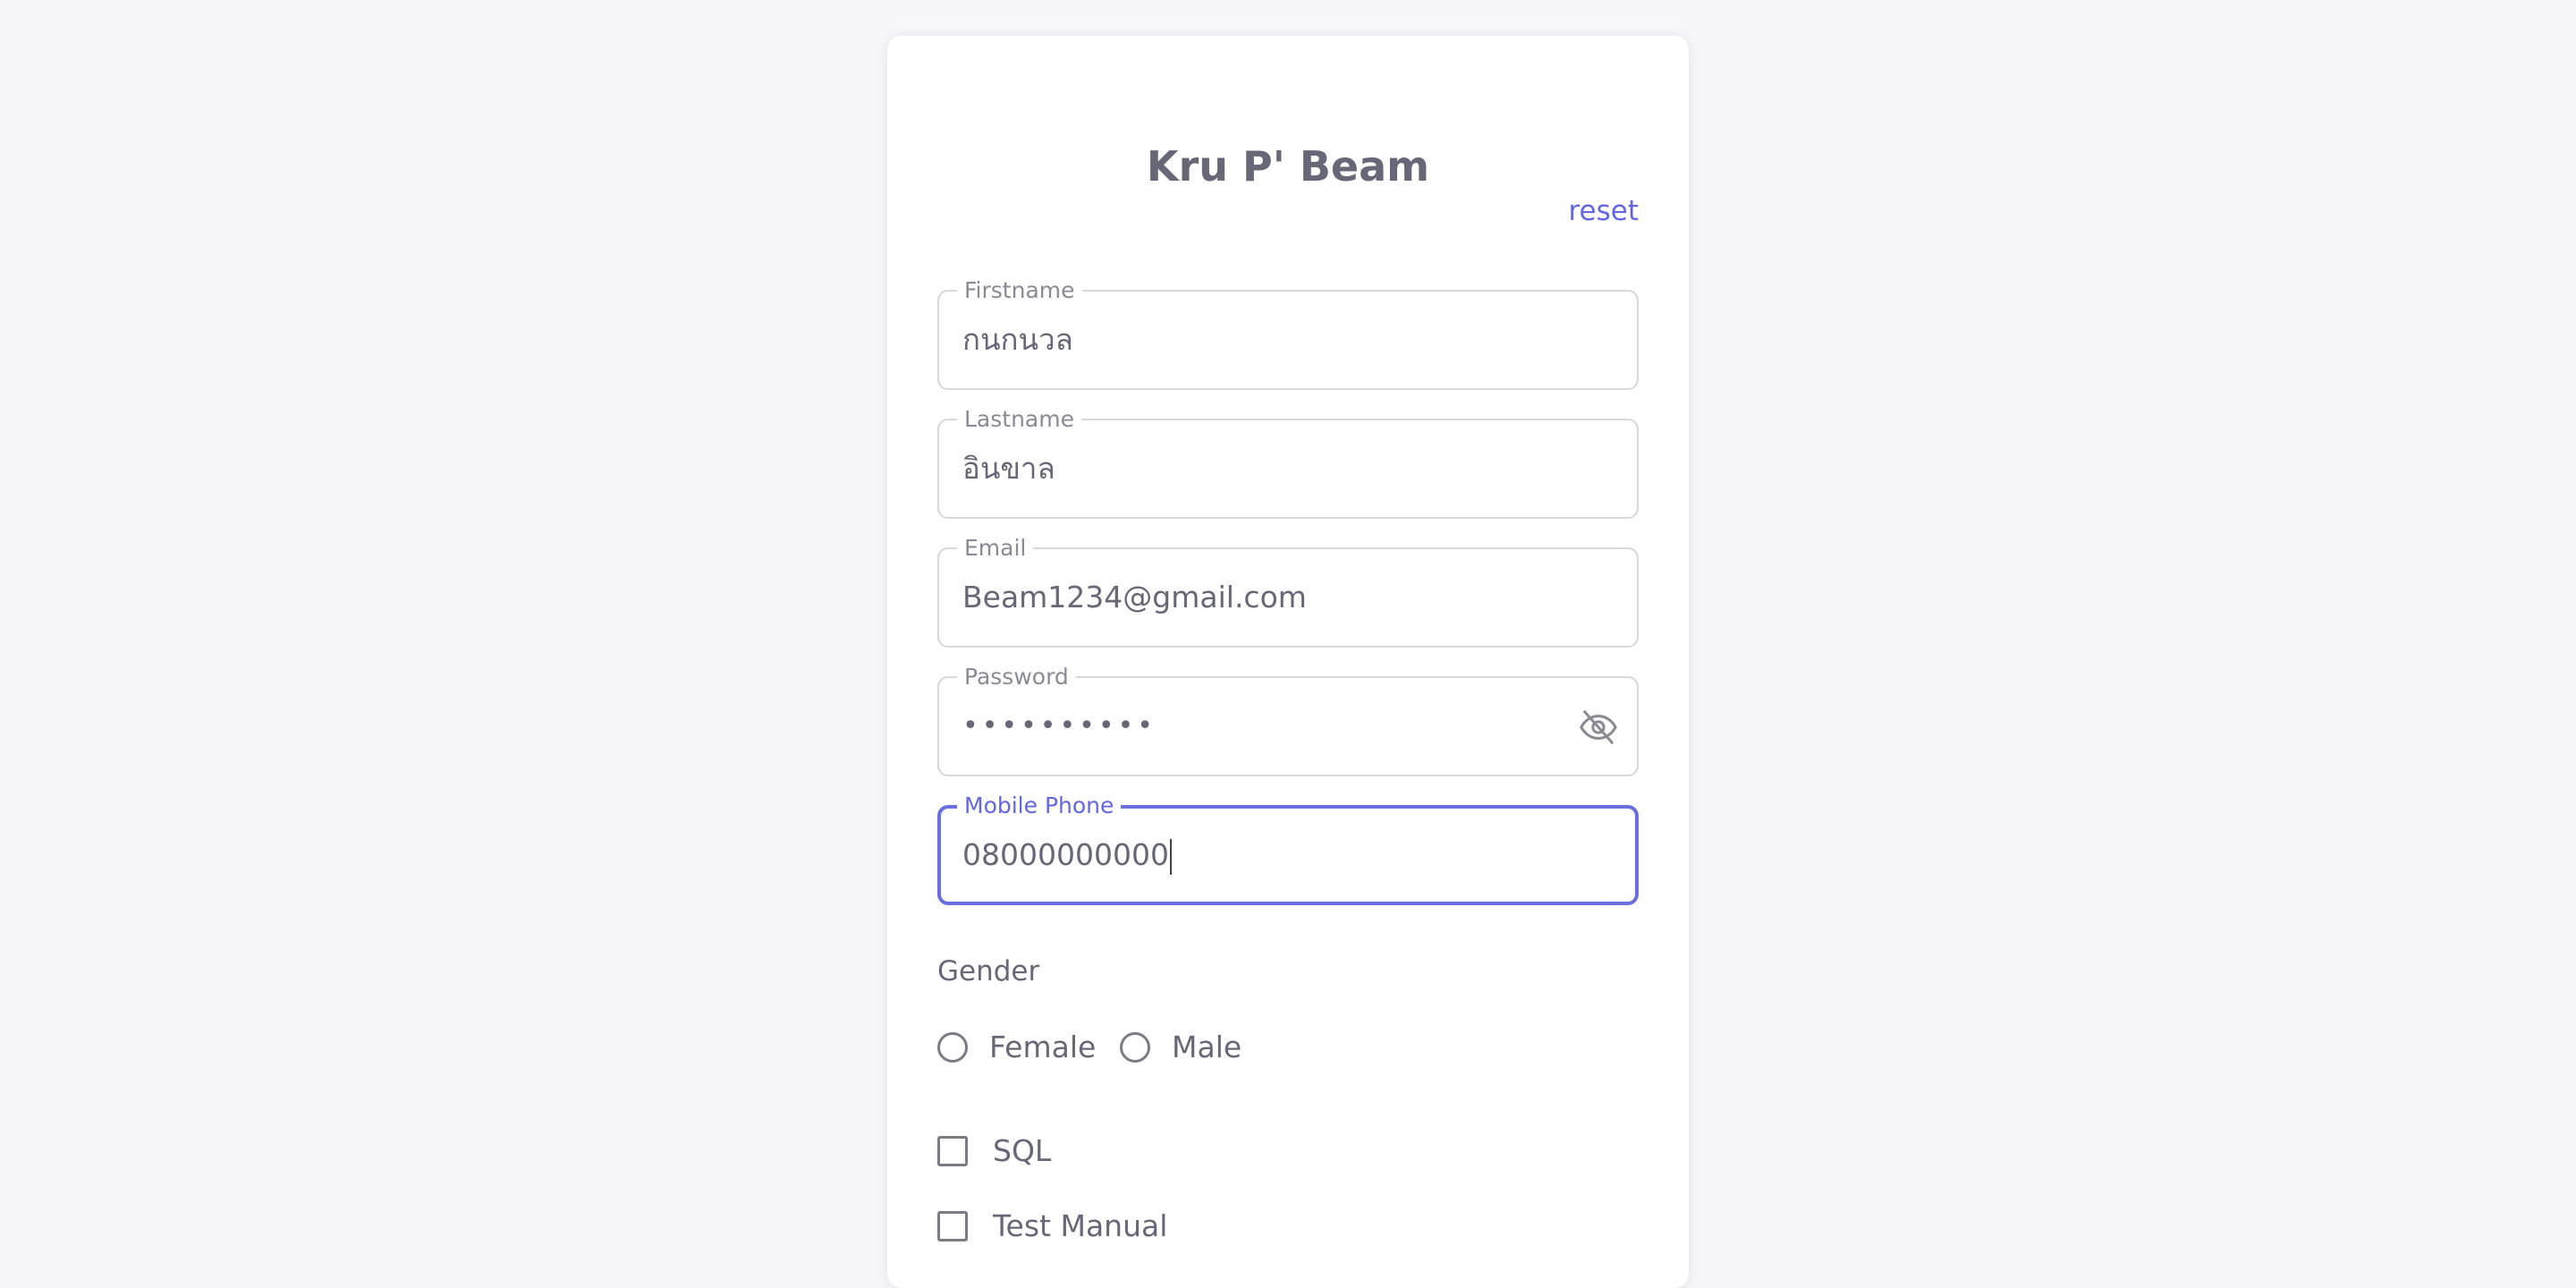 This screenshot has width=2576, height=1288. Describe the element at coordinates (1008, 468) in the screenshot. I see `lastname-input: อินขาล` at that location.